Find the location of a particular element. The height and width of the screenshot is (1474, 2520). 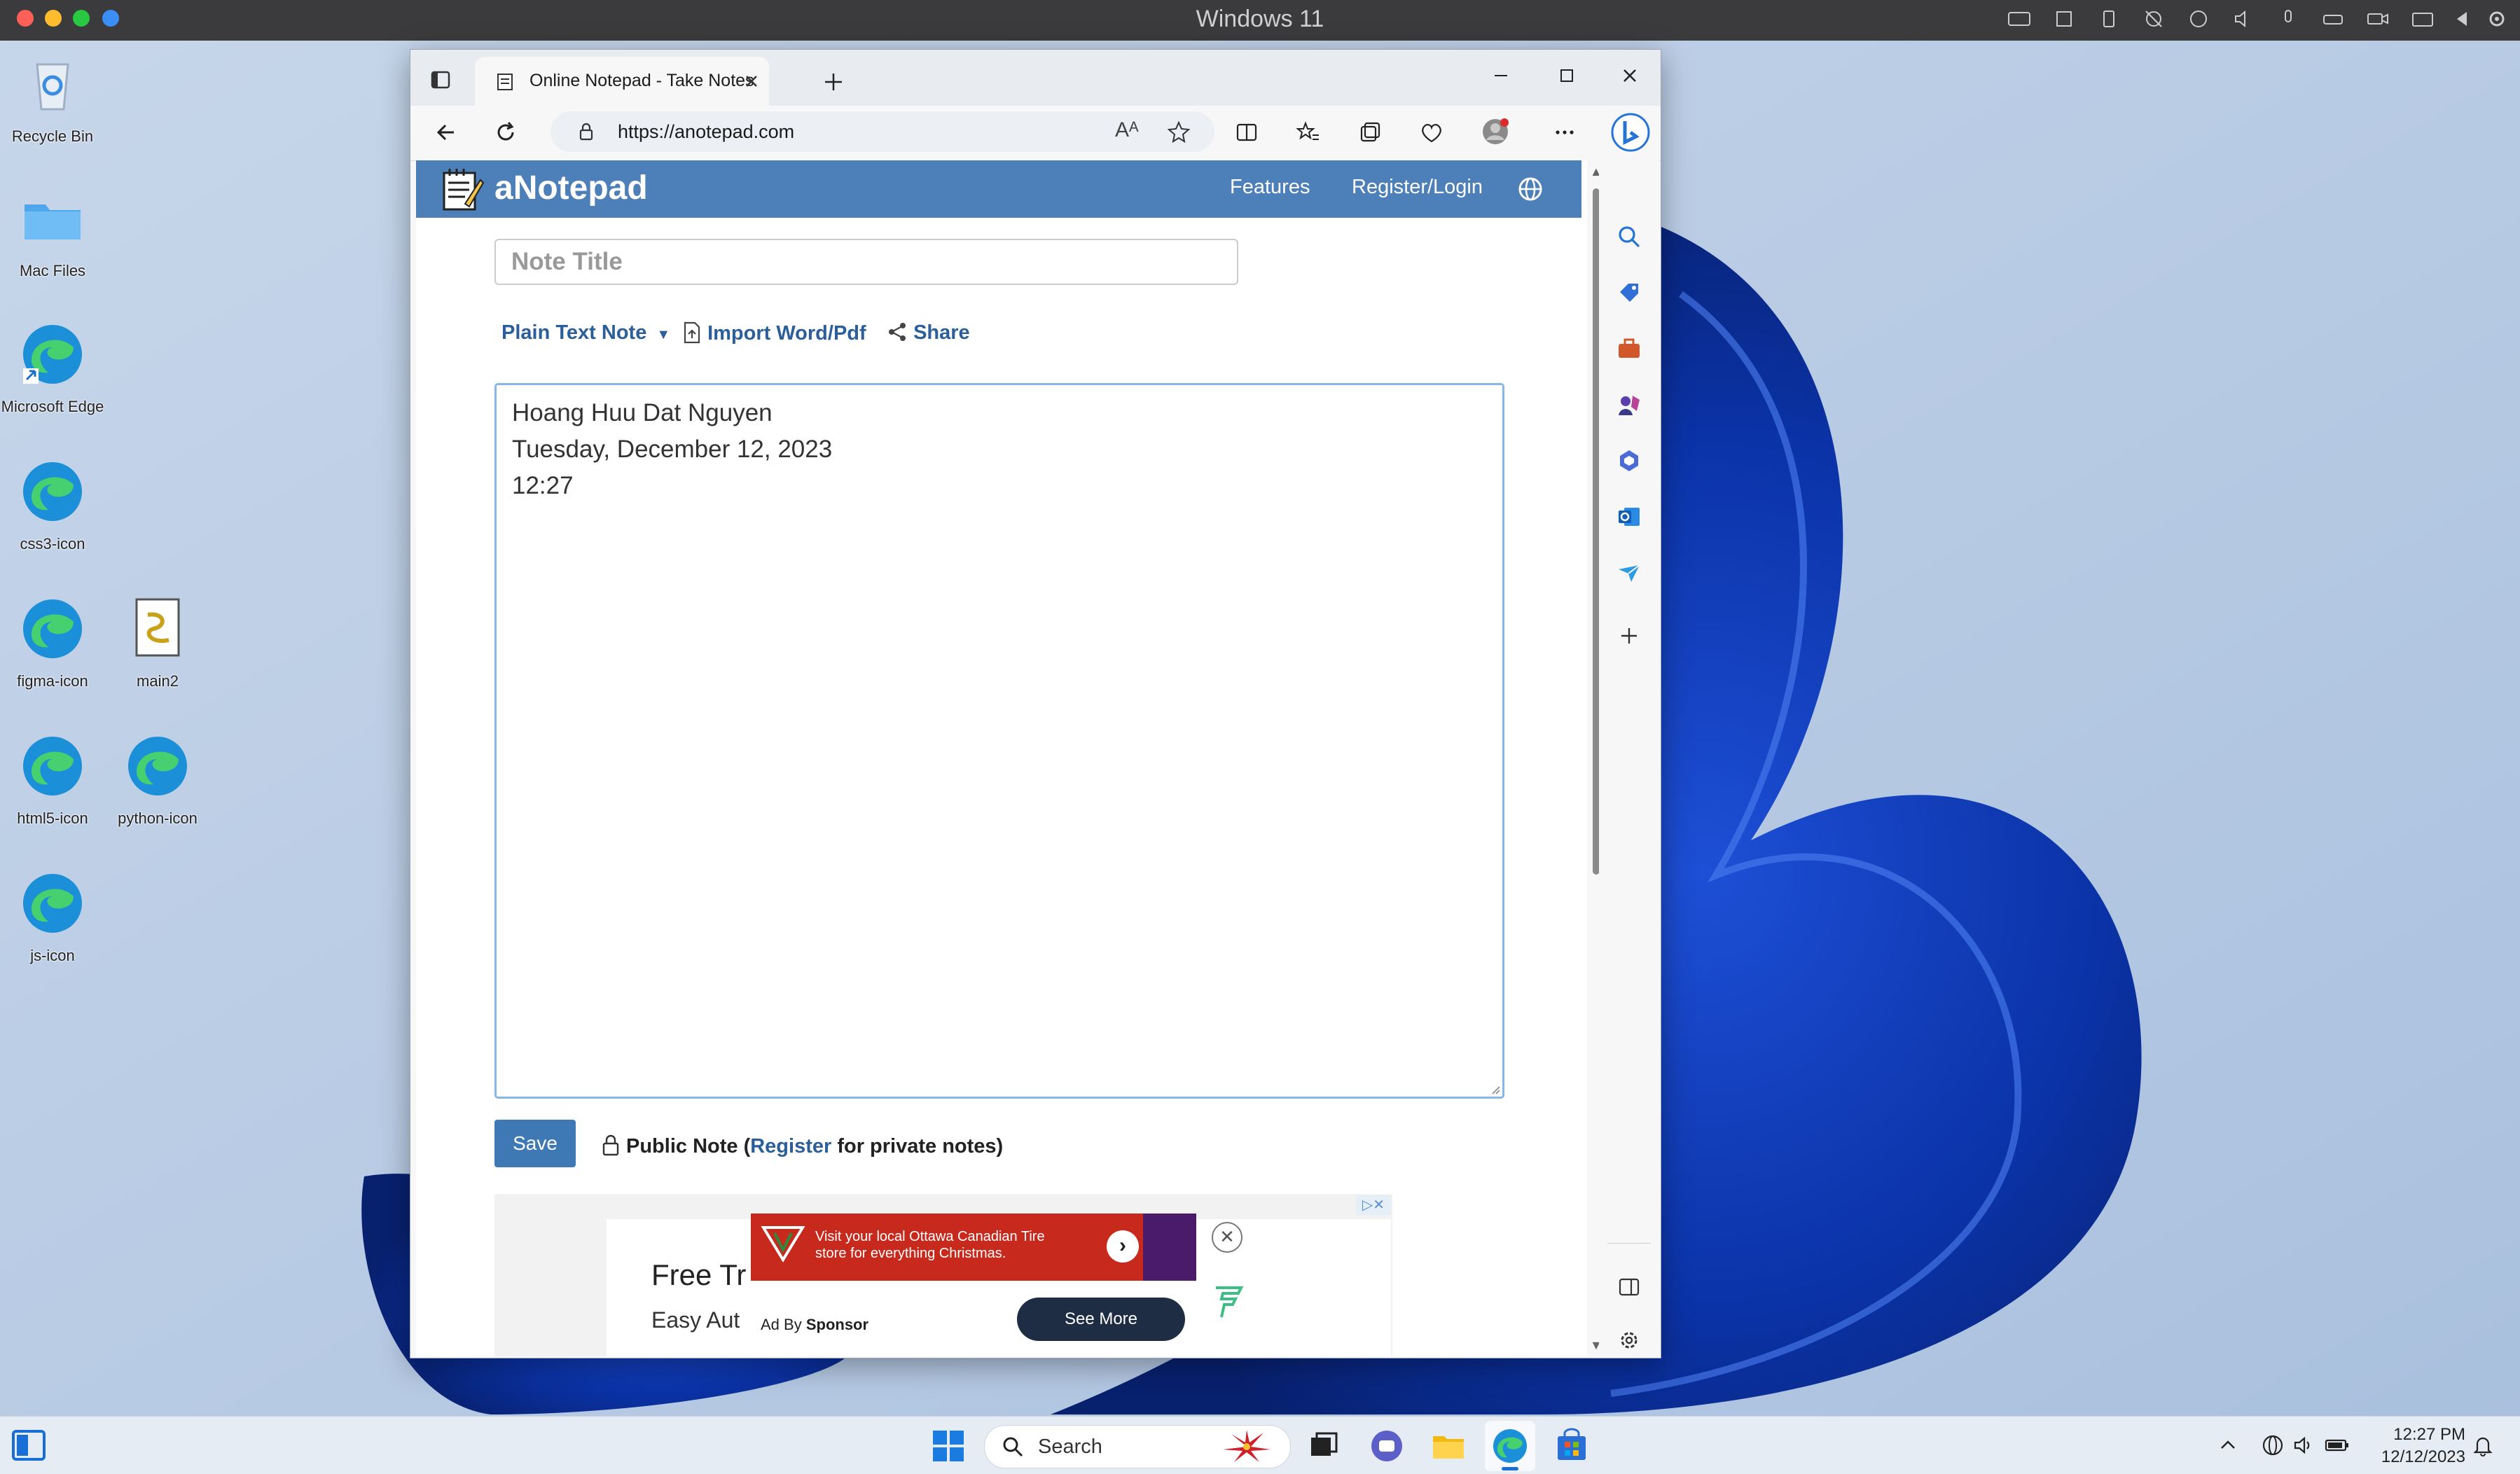

new-tab-icon is located at coordinates (833, 82).